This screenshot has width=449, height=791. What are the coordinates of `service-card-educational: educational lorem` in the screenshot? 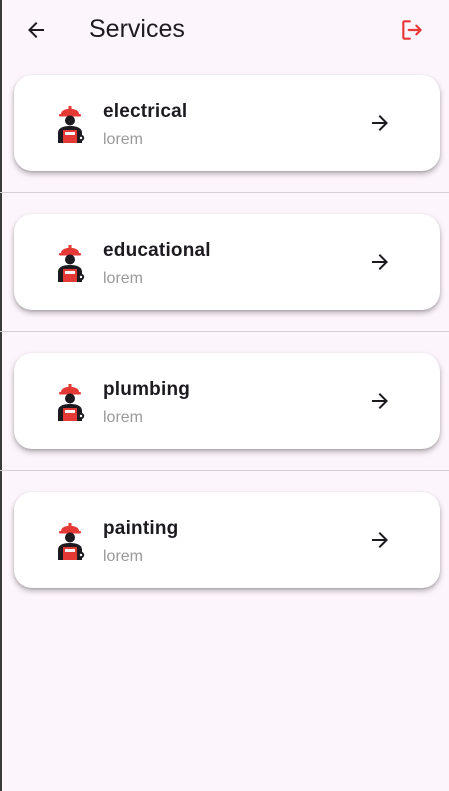 It's located at (227, 262).